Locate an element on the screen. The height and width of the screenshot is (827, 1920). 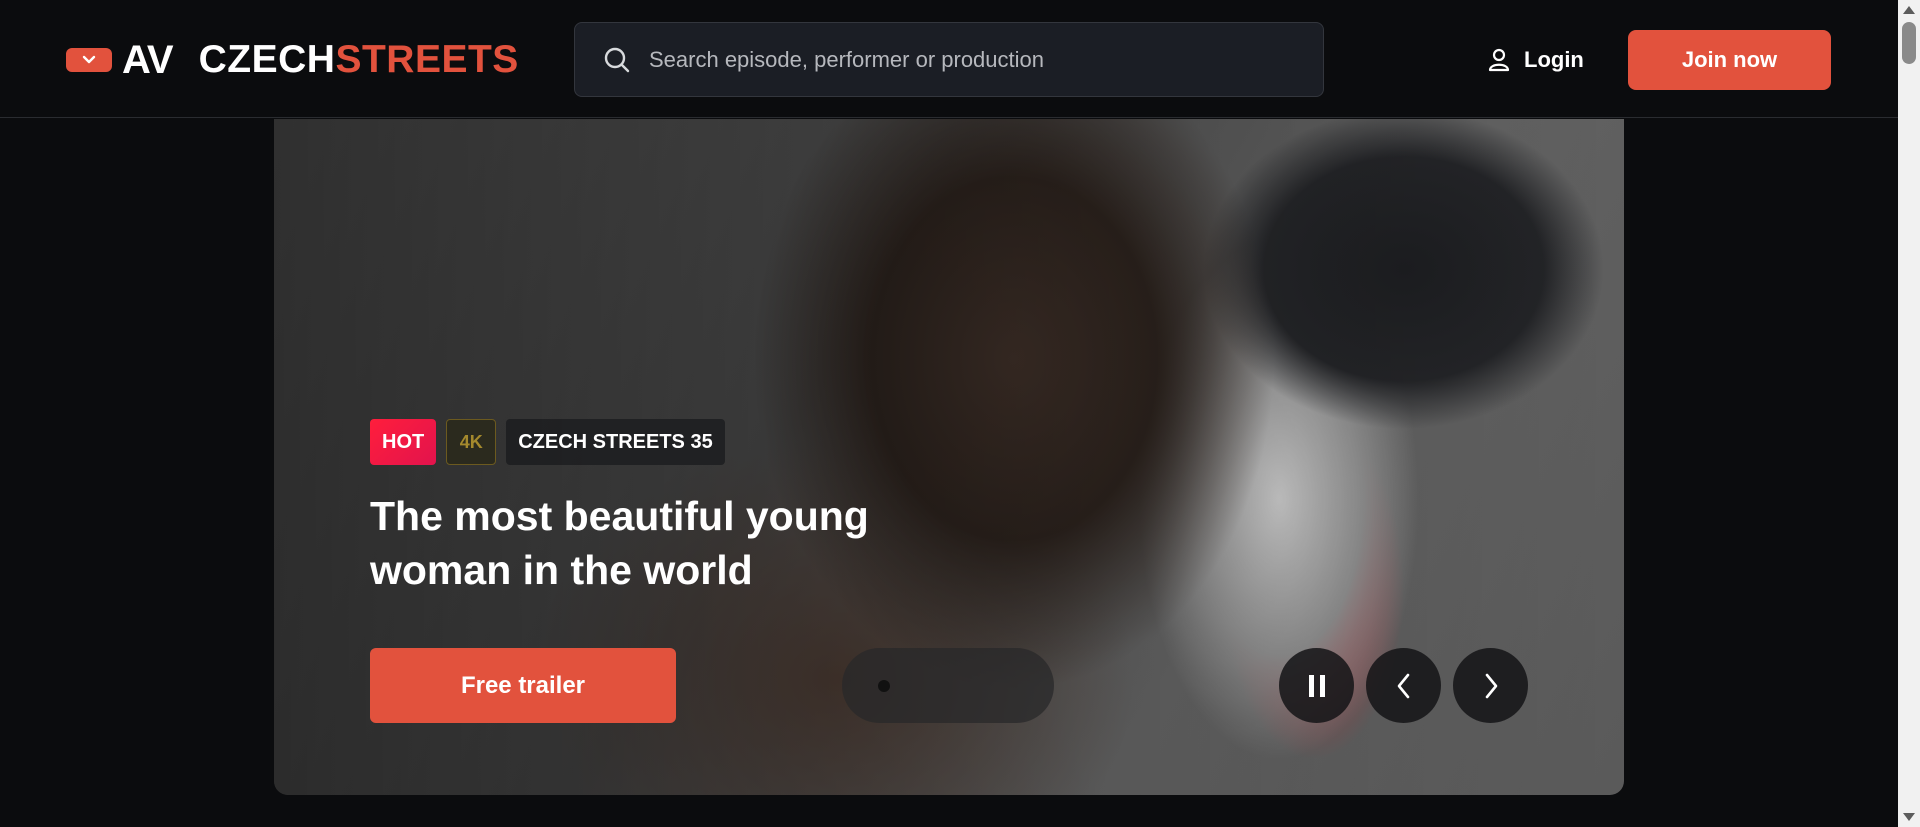
slide-dot-active is located at coordinates (884, 686).